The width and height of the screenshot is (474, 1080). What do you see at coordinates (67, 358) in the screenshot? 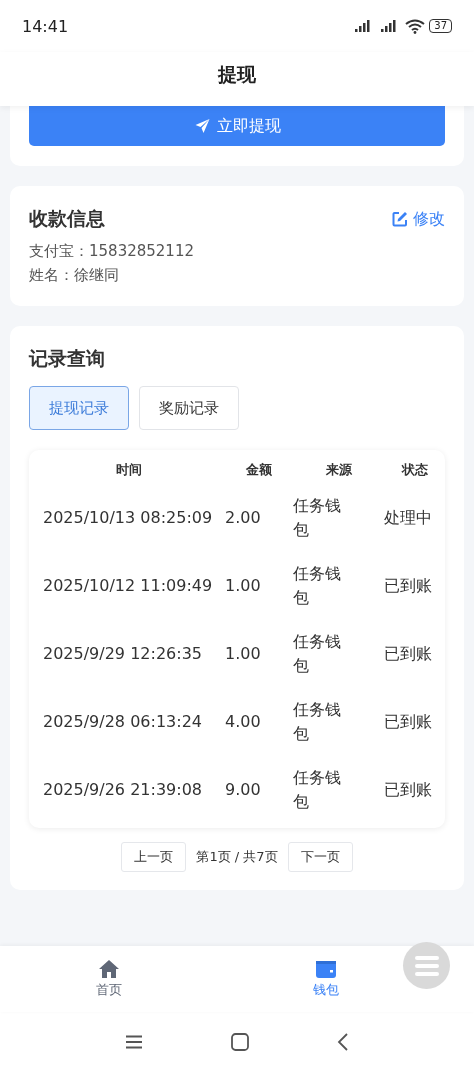
I see `card-title: 记录查询` at bounding box center [67, 358].